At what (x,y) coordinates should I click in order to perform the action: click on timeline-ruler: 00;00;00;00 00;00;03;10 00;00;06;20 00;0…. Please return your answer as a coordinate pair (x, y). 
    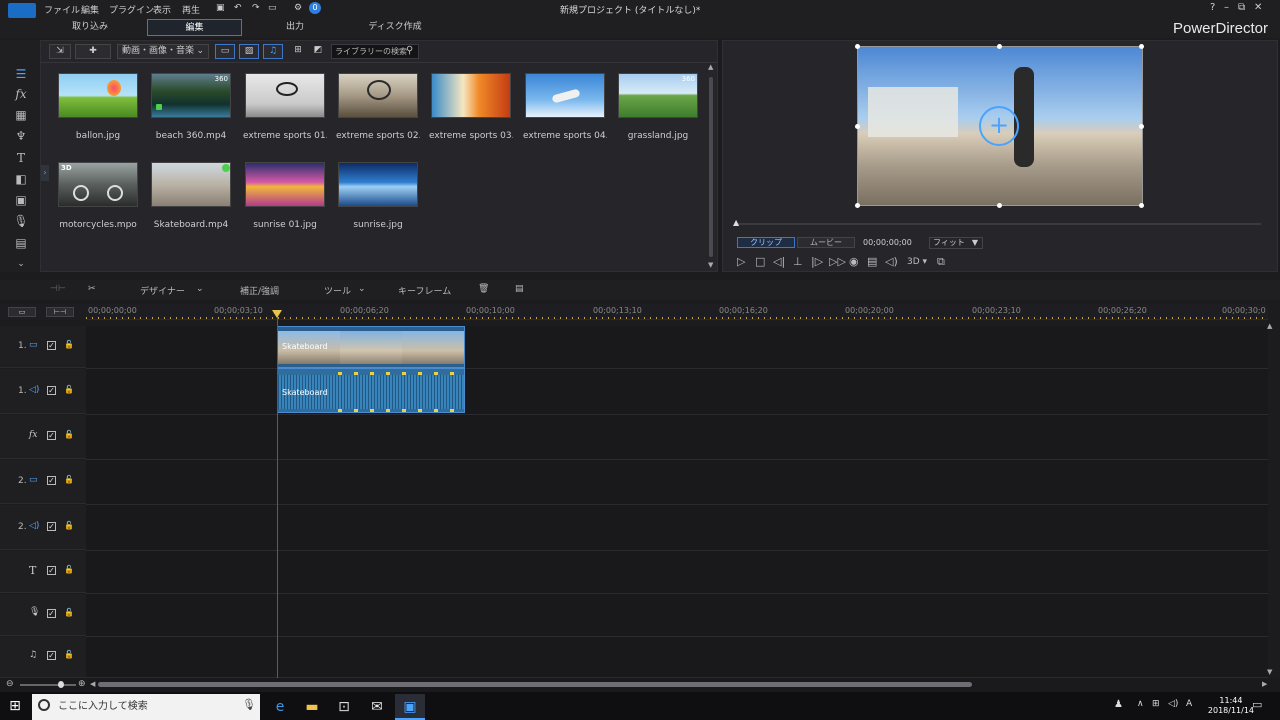
    Looking at the image, I should click on (677, 312).